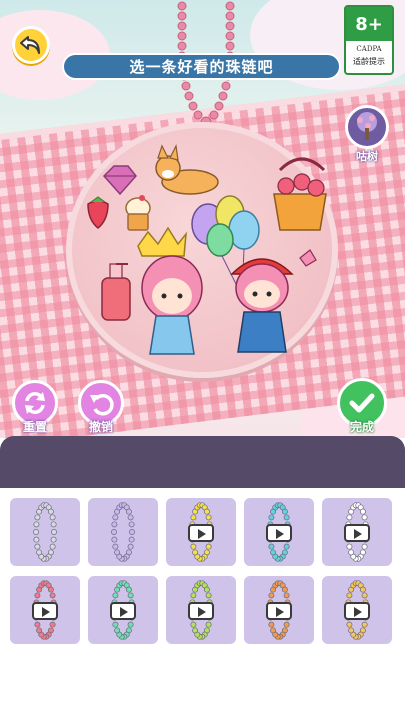  What do you see at coordinates (119, 180) in the screenshot?
I see `diamond-icon` at bounding box center [119, 180].